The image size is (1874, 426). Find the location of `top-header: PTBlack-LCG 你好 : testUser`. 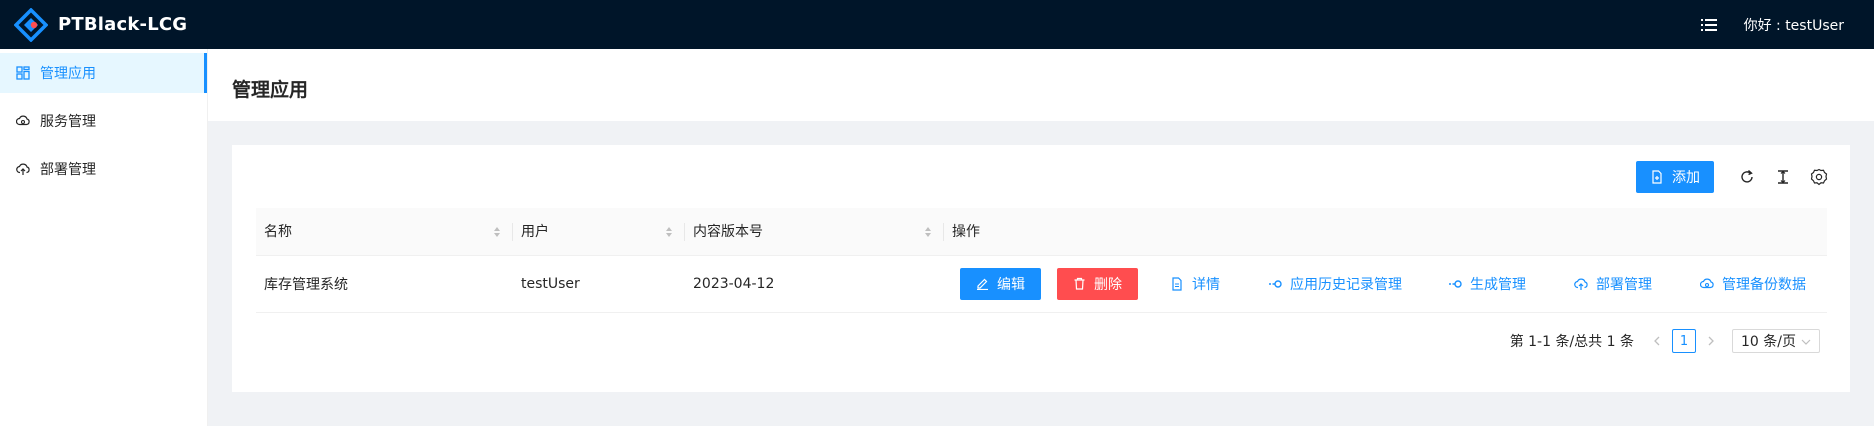

top-header: PTBlack-LCG 你好 : testUser is located at coordinates (937, 24).